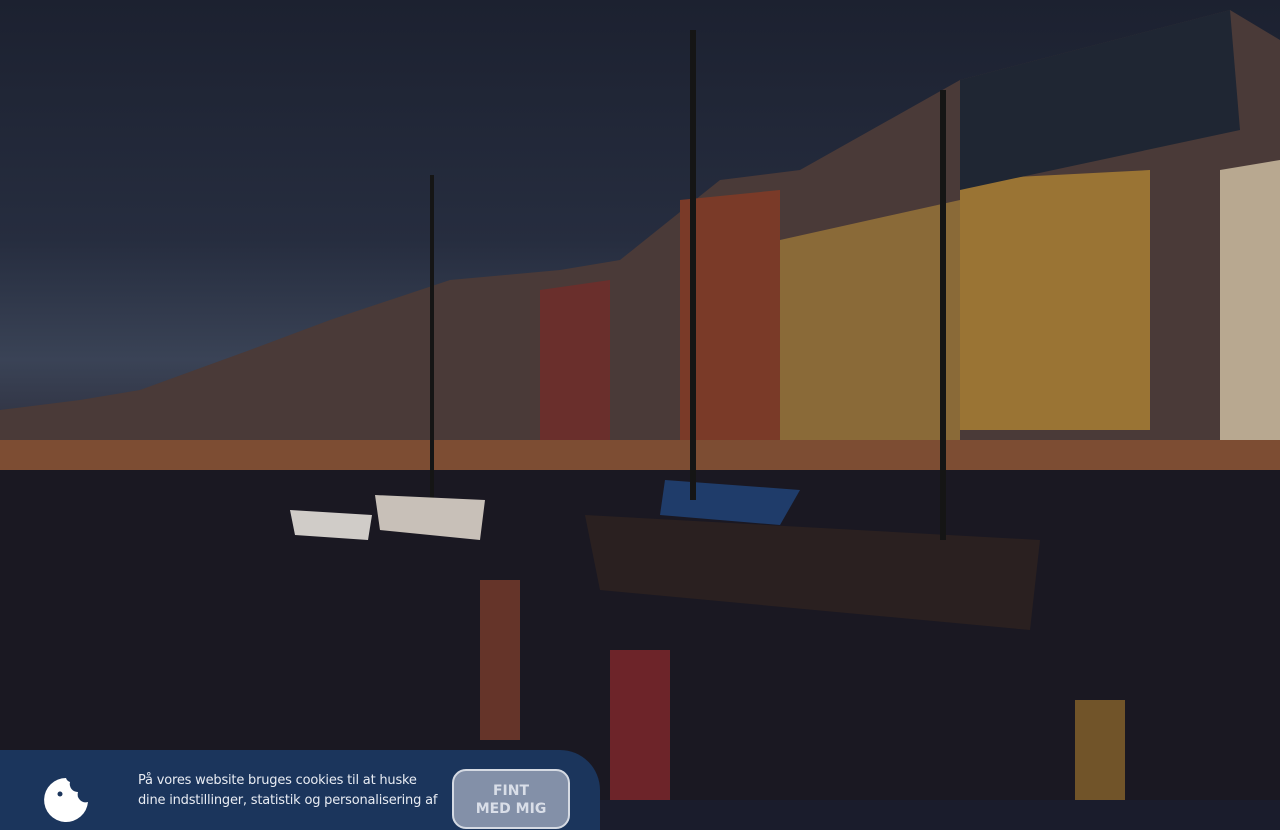  I want to click on cookie-icon, so click(66, 800).